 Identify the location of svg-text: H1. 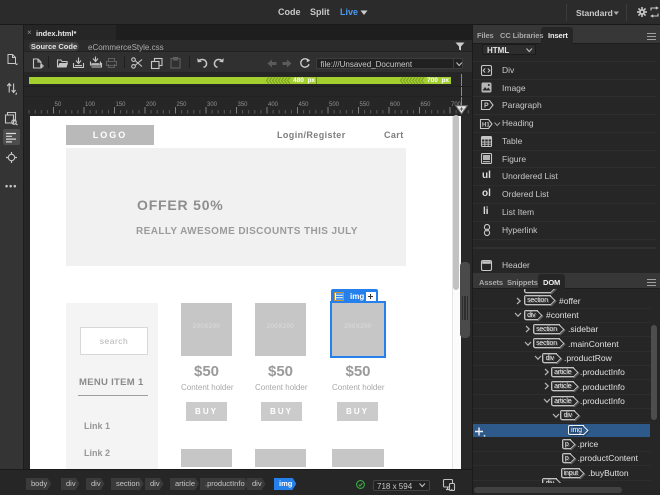
(486, 125).